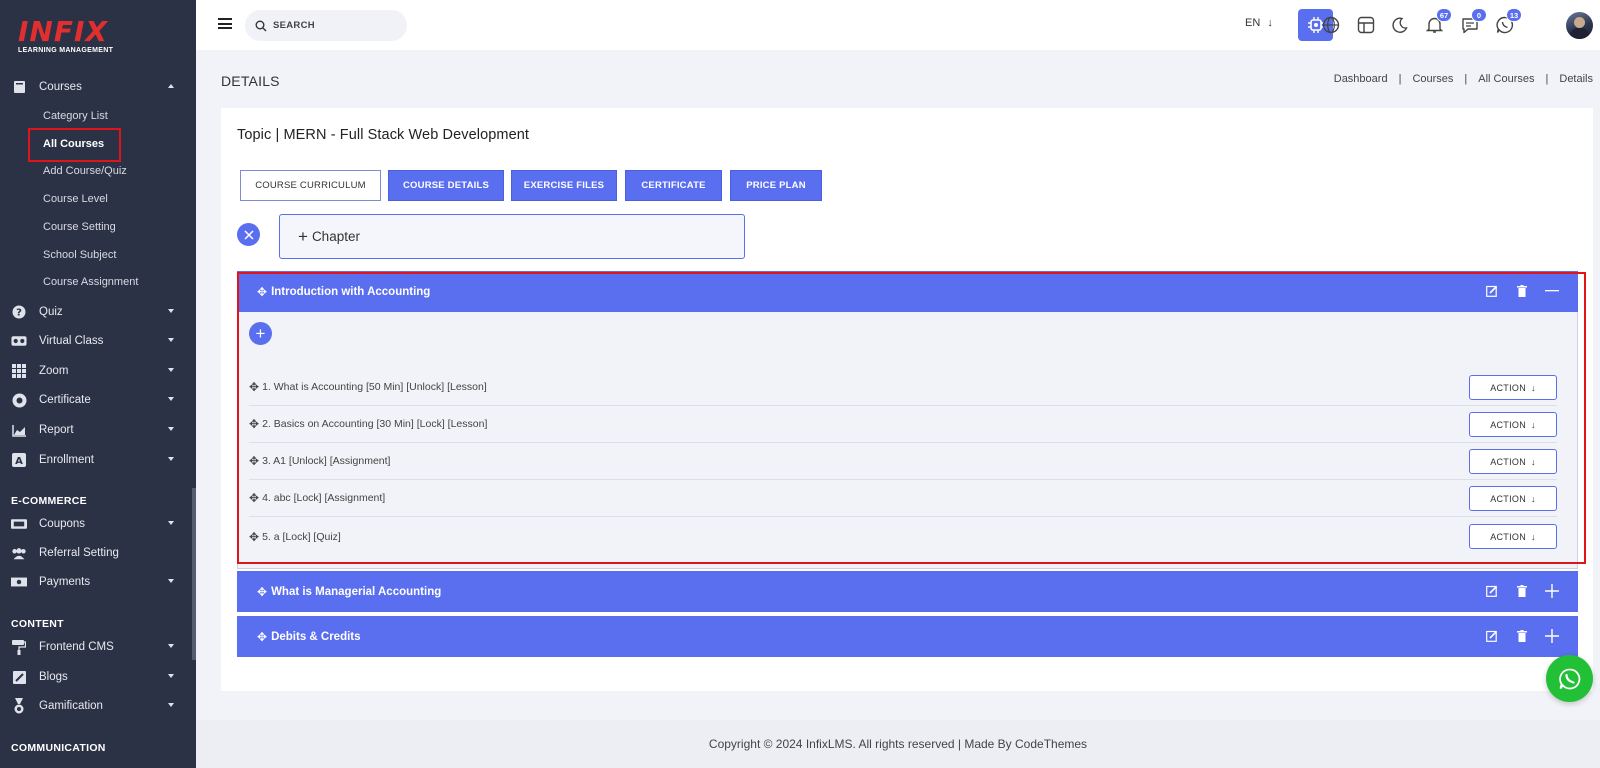  What do you see at coordinates (98, 87) in the screenshot?
I see `nav-courses: Courses` at bounding box center [98, 87].